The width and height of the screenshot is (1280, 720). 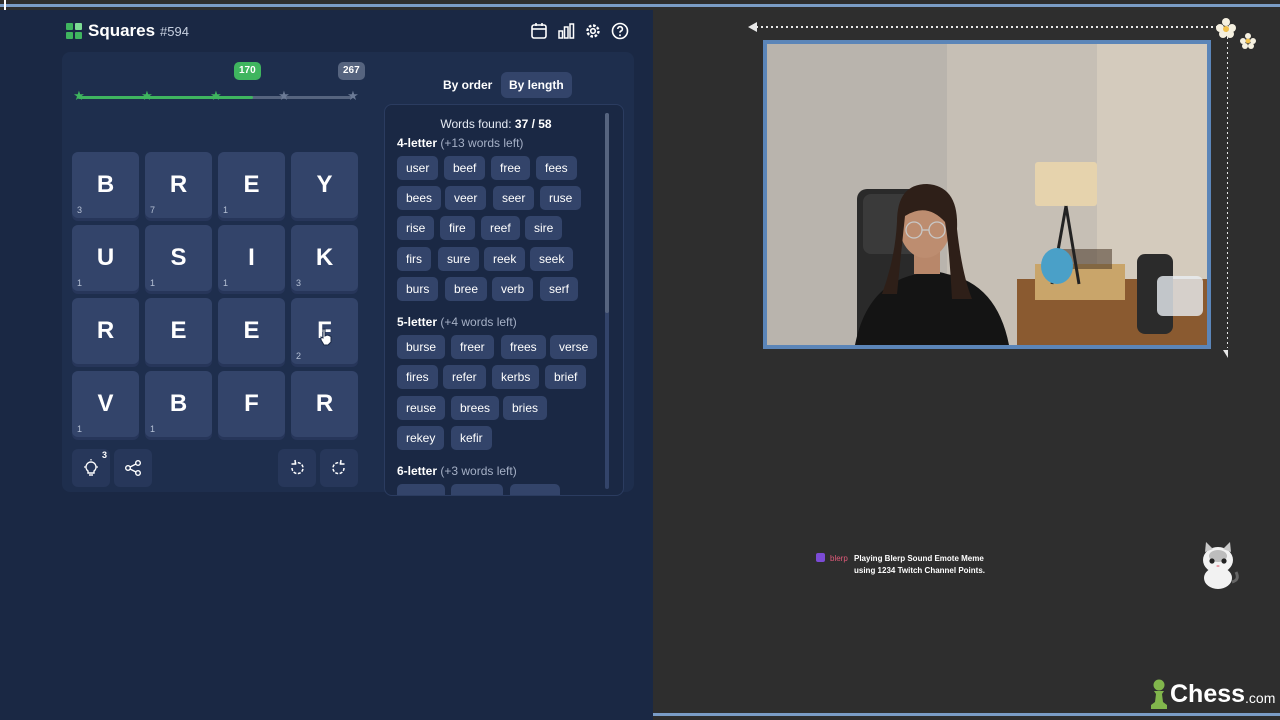 I want to click on word-chip: serf, so click(x=559, y=289).